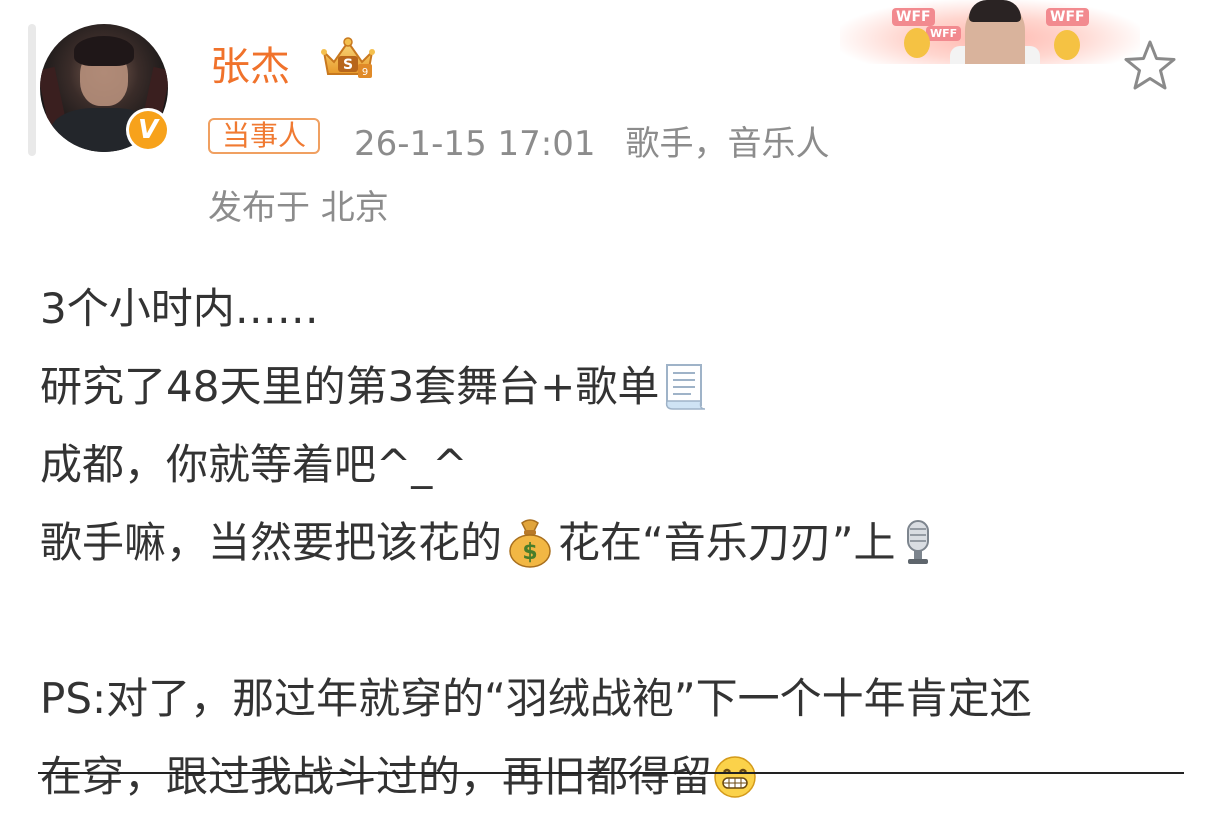 This screenshot has height=816, width=1220. I want to click on star-outline-icon, so click(1150, 66).